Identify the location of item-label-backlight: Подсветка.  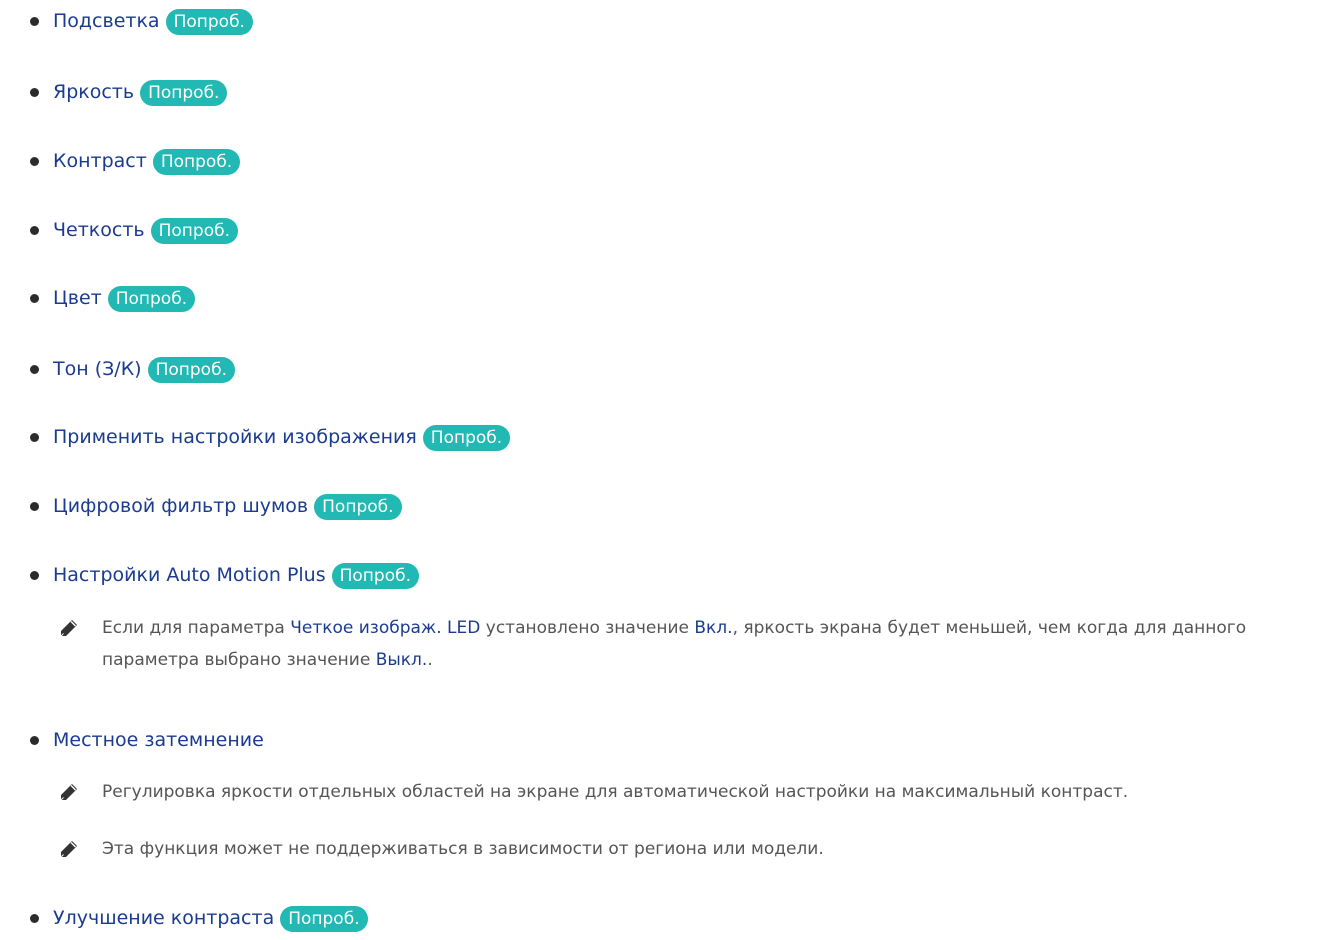
(106, 21).